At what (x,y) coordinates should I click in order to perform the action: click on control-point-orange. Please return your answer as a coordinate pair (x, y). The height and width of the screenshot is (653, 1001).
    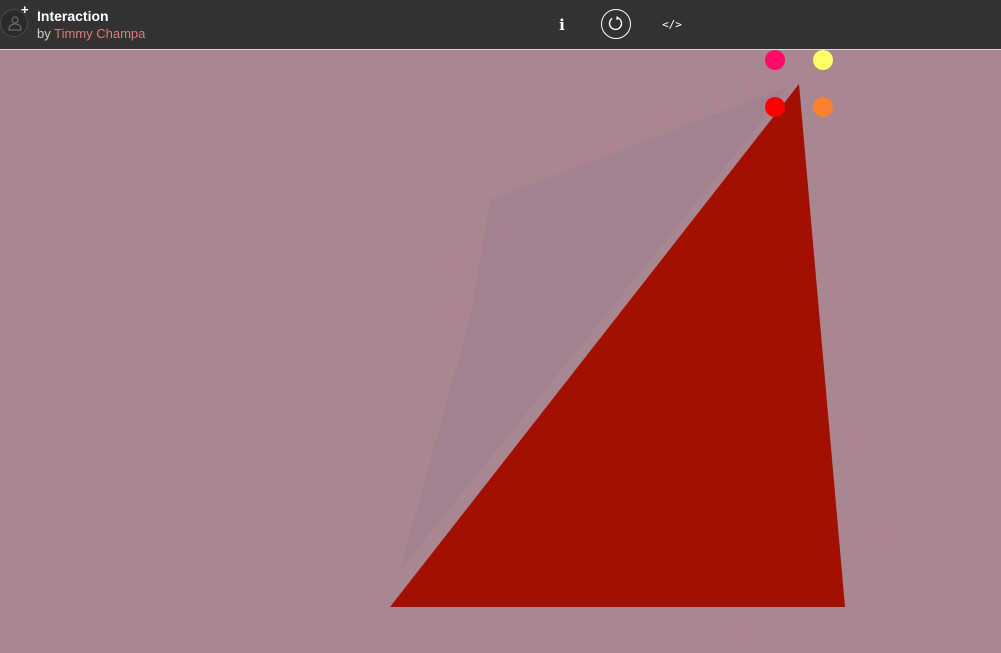
    Looking at the image, I should click on (823, 107).